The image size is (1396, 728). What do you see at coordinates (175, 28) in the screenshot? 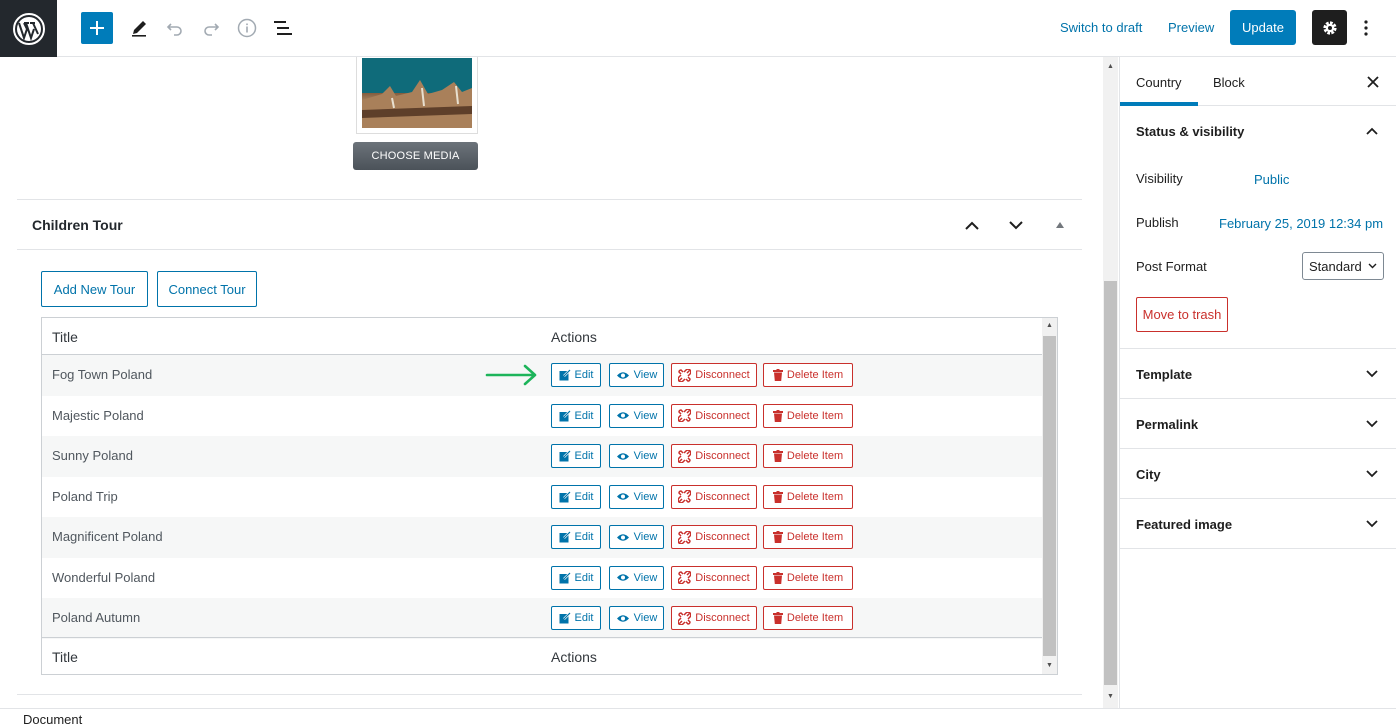
I see `undo-icon` at bounding box center [175, 28].